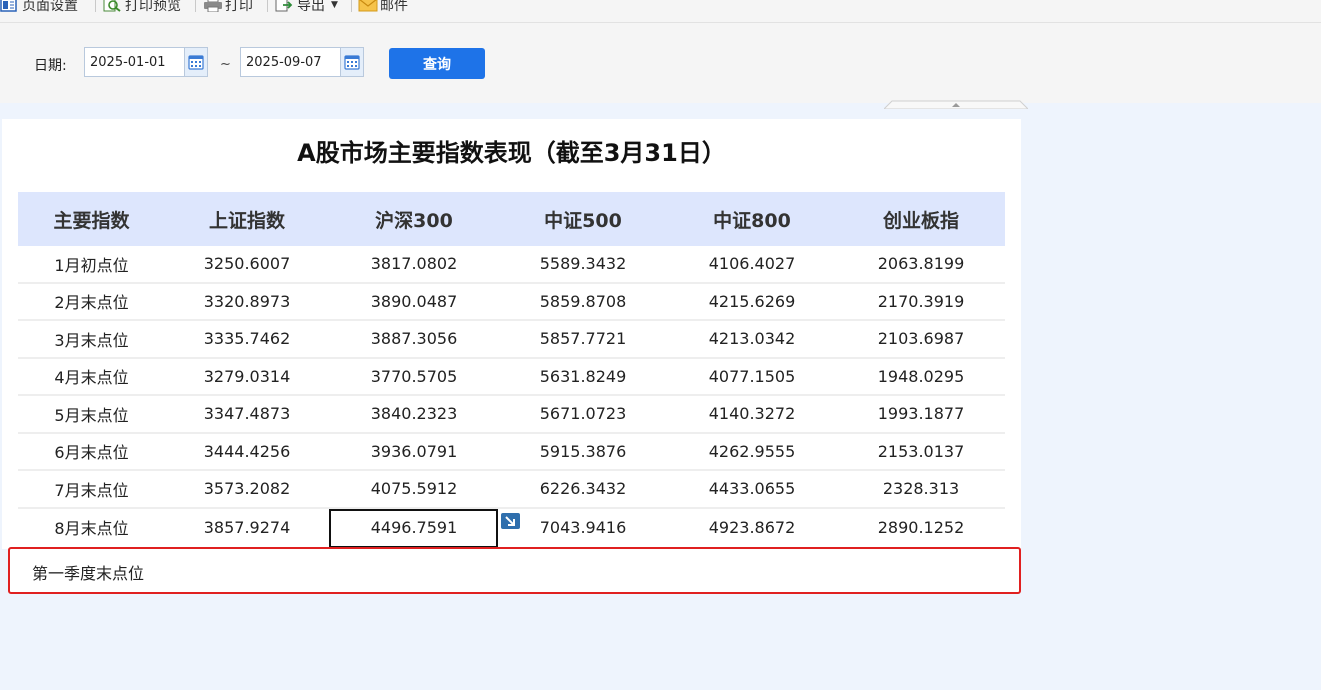 The image size is (1321, 690). I want to click on start-date-input, so click(134, 62).